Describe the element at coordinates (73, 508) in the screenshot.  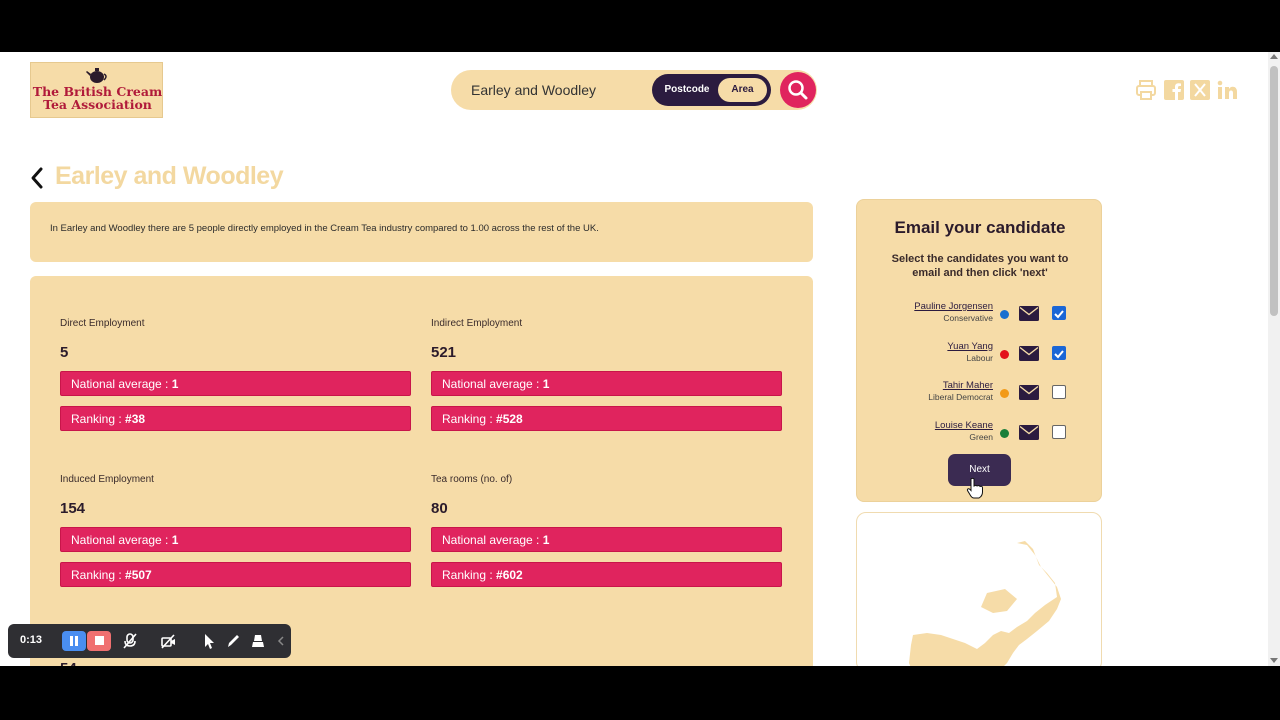
I see `stat-value: 154` at that location.